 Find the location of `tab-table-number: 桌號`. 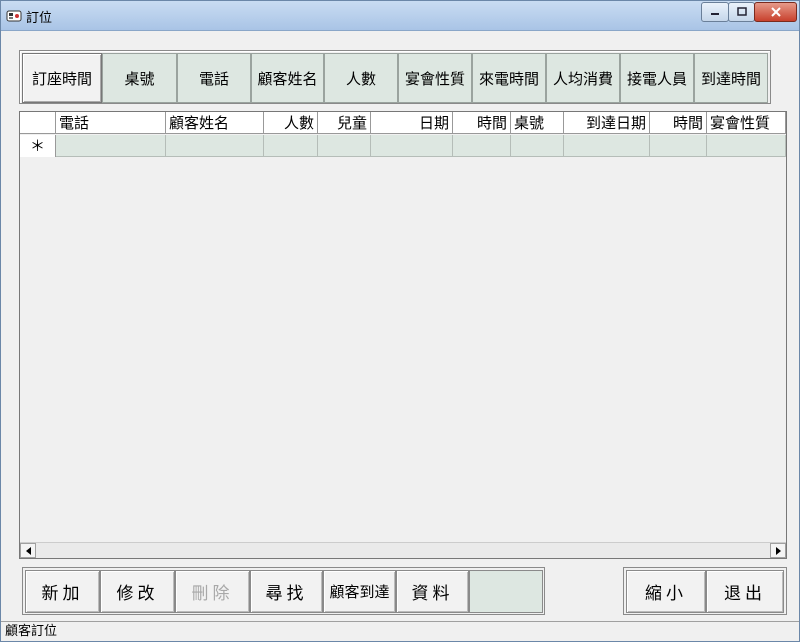

tab-table-number: 桌號 is located at coordinates (139, 78).